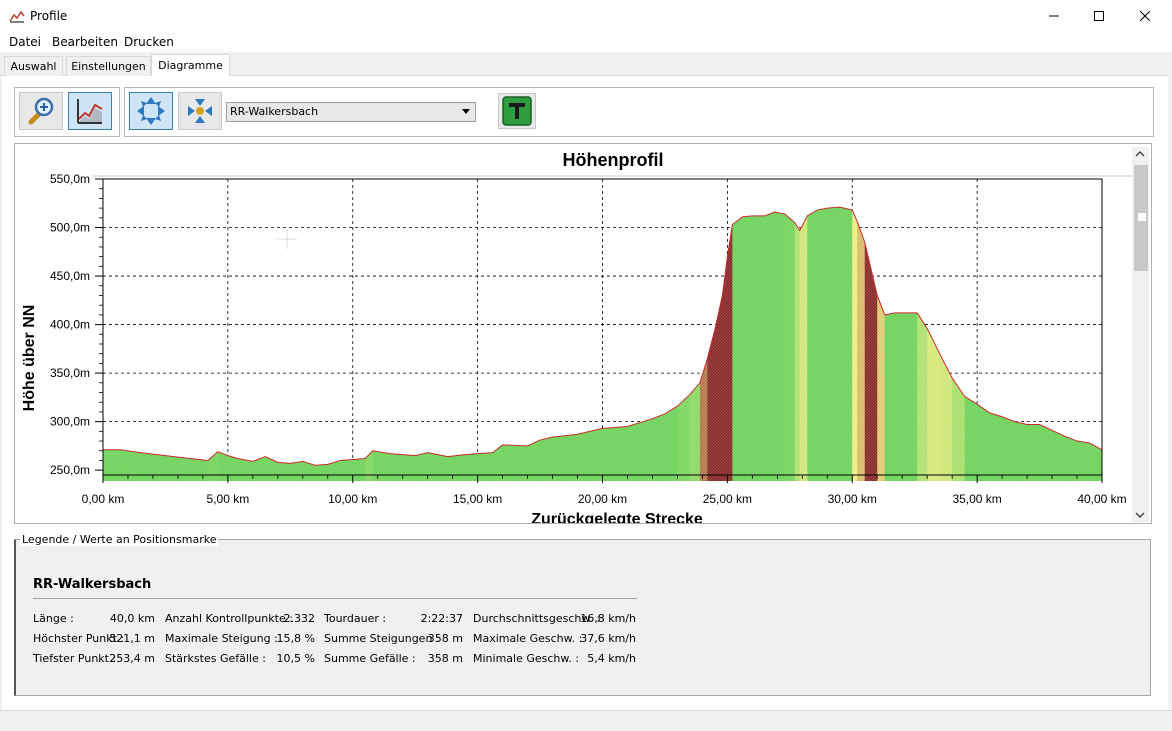 This screenshot has width=1172, height=731. What do you see at coordinates (215, 658) in the screenshot?
I see `stat-label: Stärkstes Gefälle :` at bounding box center [215, 658].